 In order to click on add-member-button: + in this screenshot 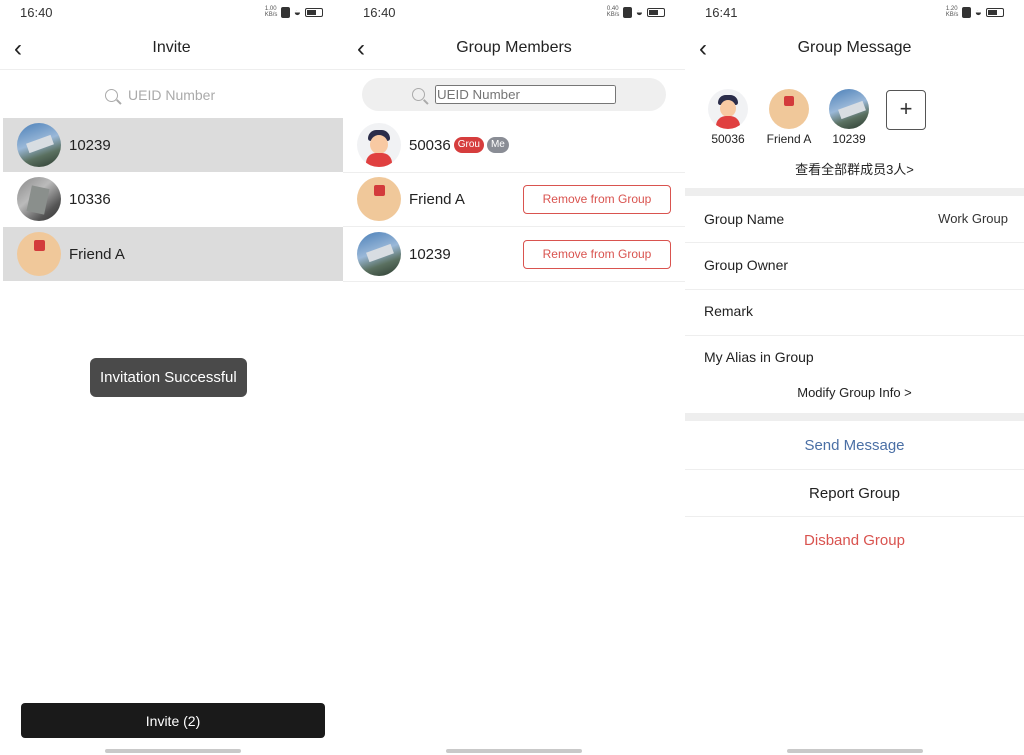, I will do `click(906, 110)`.